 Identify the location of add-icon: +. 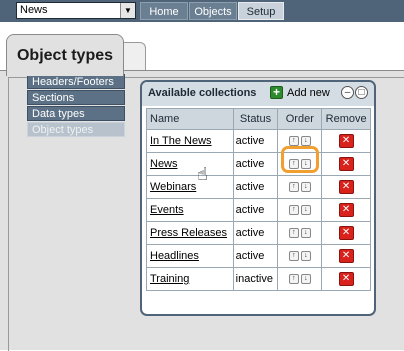
(276, 92).